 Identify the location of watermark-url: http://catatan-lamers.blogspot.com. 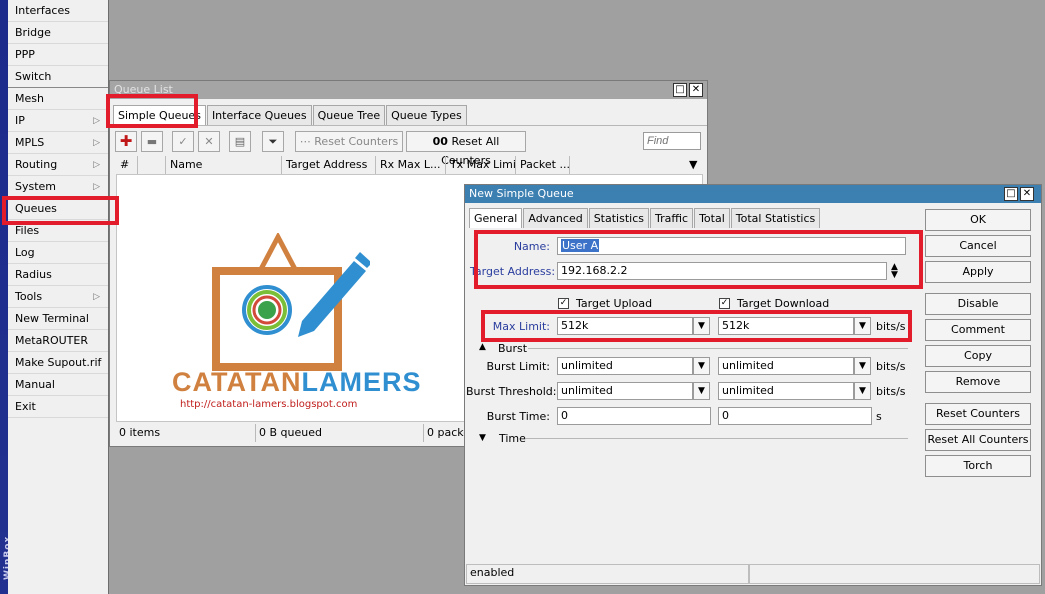
(269, 404).